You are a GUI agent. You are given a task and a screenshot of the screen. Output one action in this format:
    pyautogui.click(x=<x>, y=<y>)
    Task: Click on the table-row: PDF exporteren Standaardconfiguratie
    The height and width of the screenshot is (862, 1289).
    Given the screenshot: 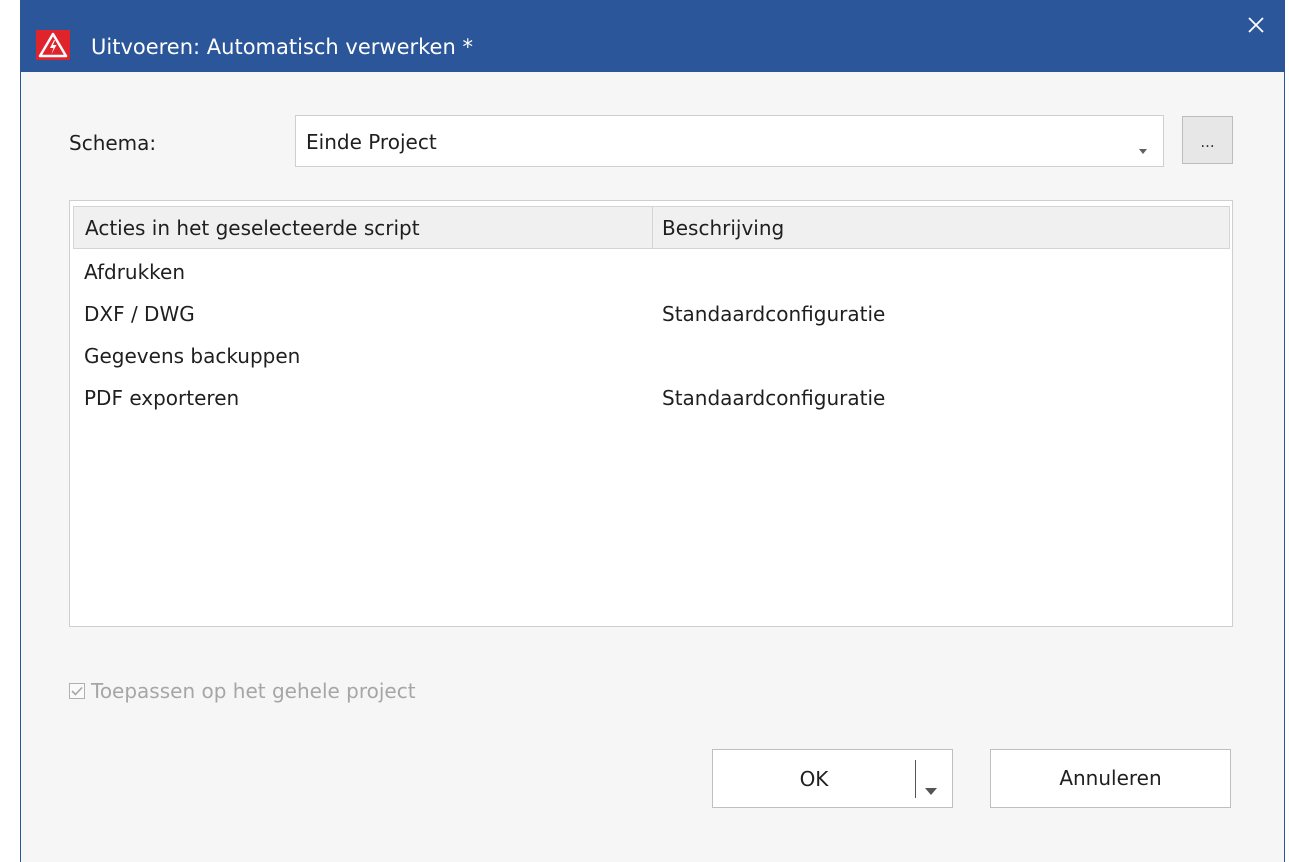 What is the action you would take?
    pyautogui.click(x=651, y=399)
    